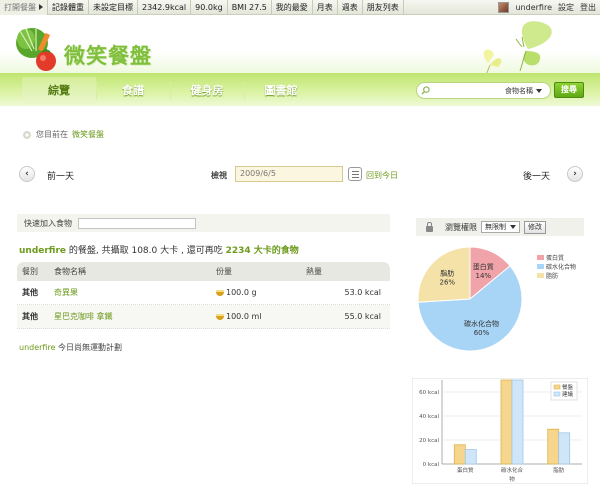 The image size is (600, 491). I want to click on legend-item: 碳水化合物, so click(556, 266).